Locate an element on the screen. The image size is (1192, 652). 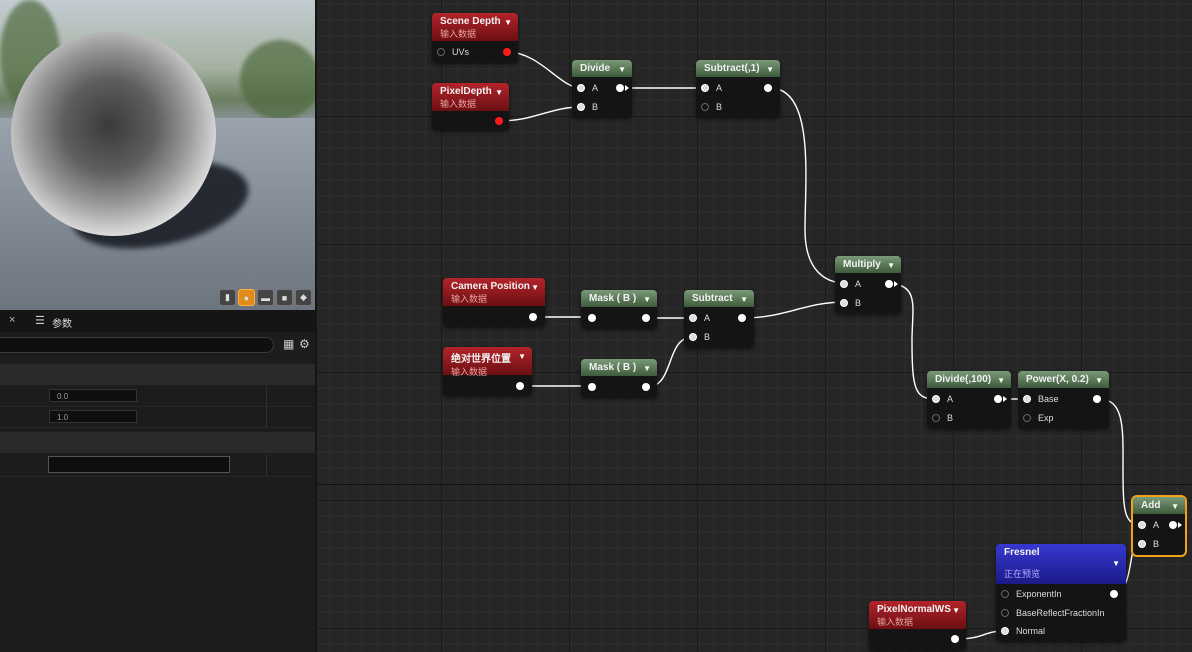
number-field: 0.0 is located at coordinates (93, 395).